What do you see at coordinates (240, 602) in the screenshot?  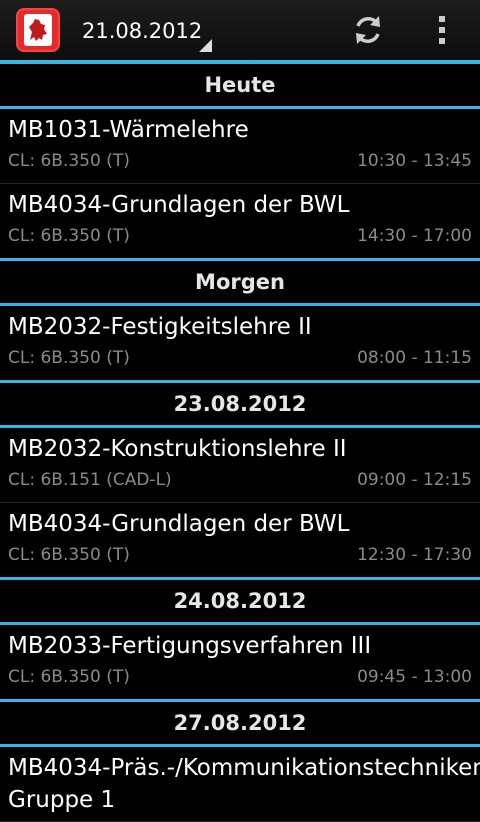 I see `section-header: 24.08.2012` at bounding box center [240, 602].